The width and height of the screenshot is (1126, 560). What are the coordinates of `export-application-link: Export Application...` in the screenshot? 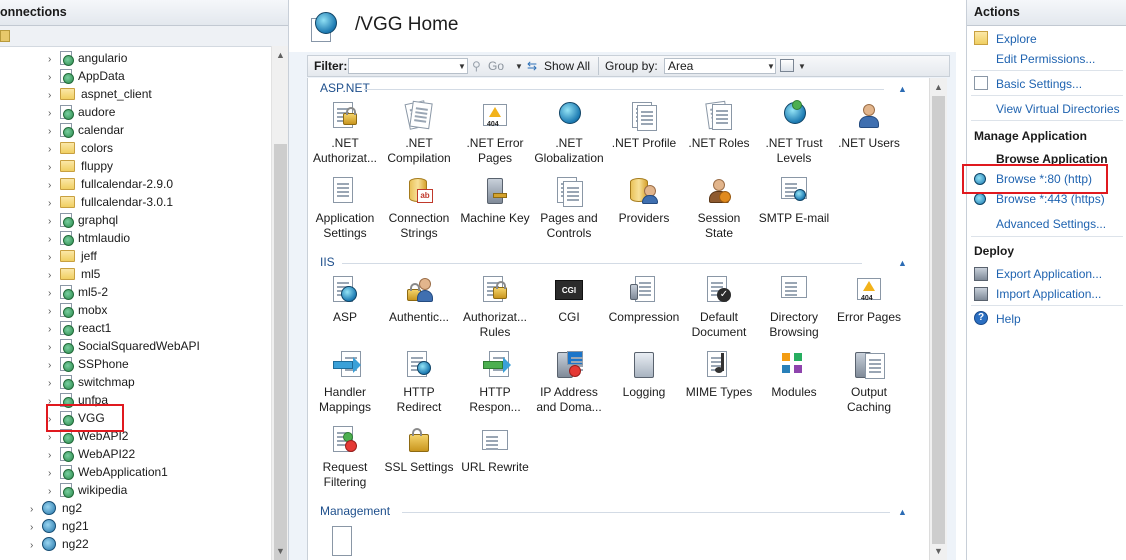 It's located at (1049, 274).